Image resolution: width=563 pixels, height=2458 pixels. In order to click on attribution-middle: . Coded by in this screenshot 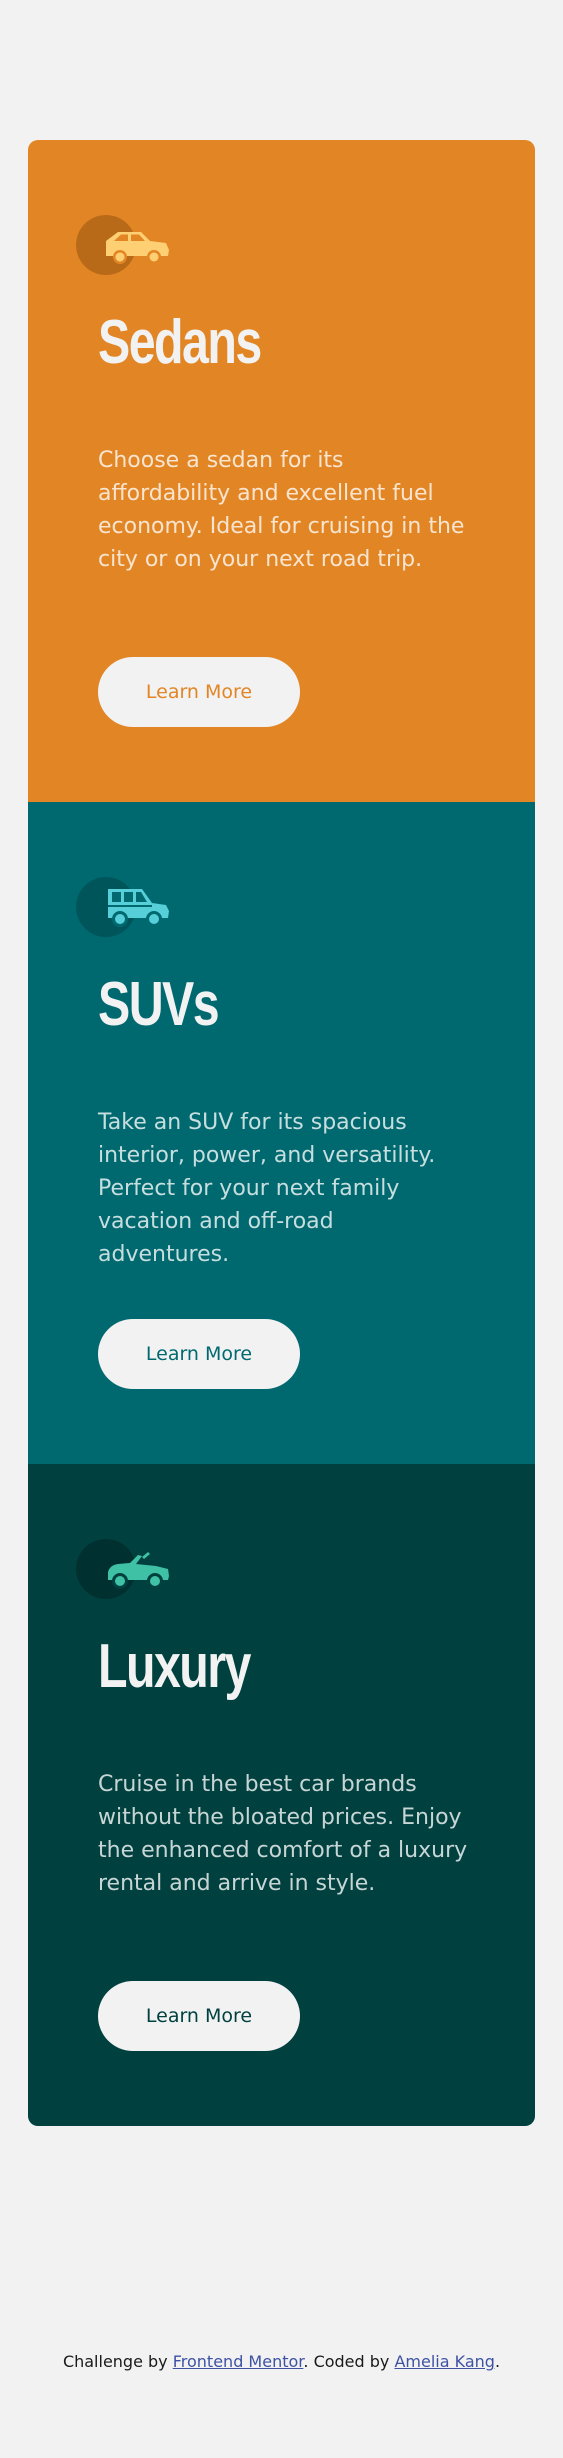, I will do `click(346, 2361)`.